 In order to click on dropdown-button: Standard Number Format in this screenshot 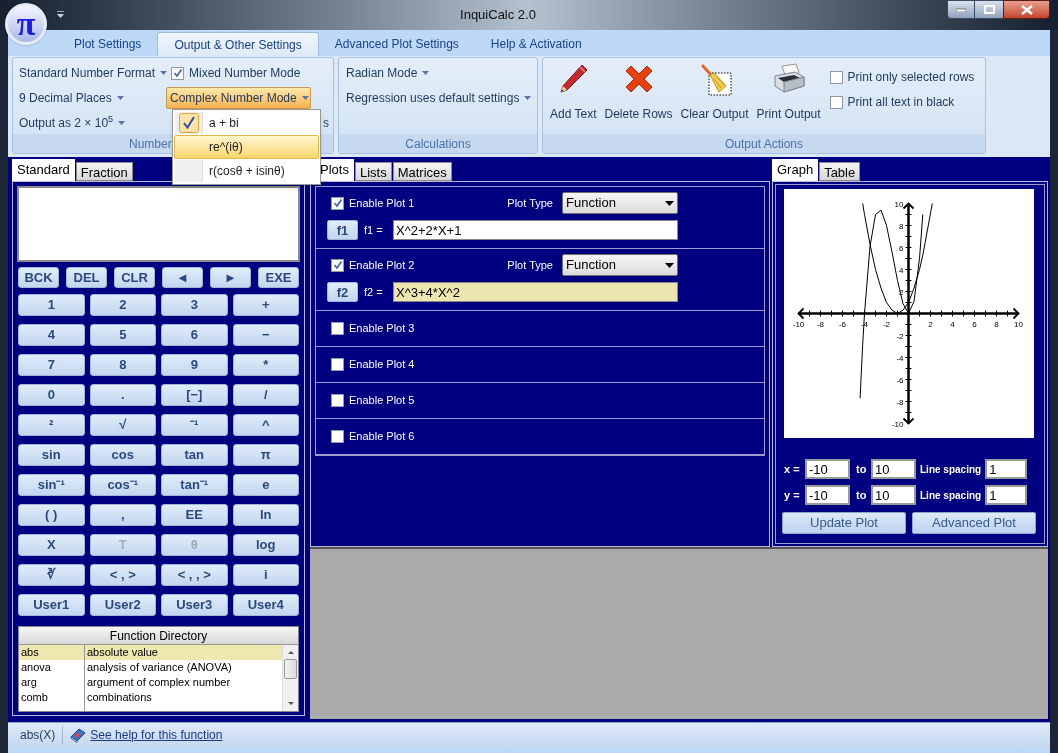, I will do `click(95, 73)`.